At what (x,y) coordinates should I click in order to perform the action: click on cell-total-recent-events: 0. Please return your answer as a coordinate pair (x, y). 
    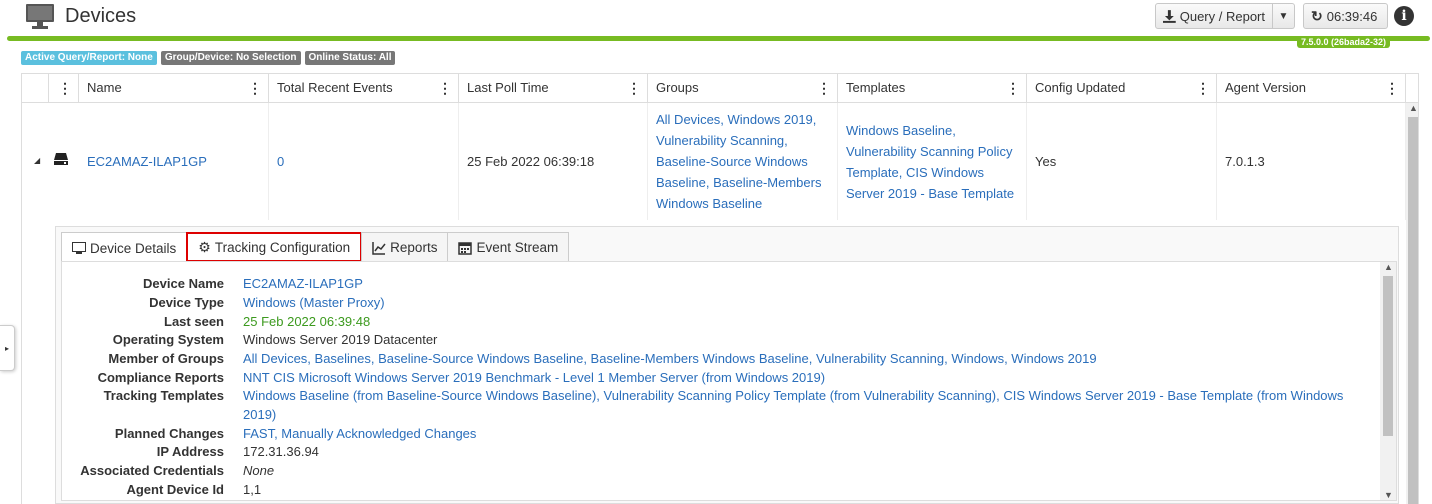
    Looking at the image, I should click on (364, 161).